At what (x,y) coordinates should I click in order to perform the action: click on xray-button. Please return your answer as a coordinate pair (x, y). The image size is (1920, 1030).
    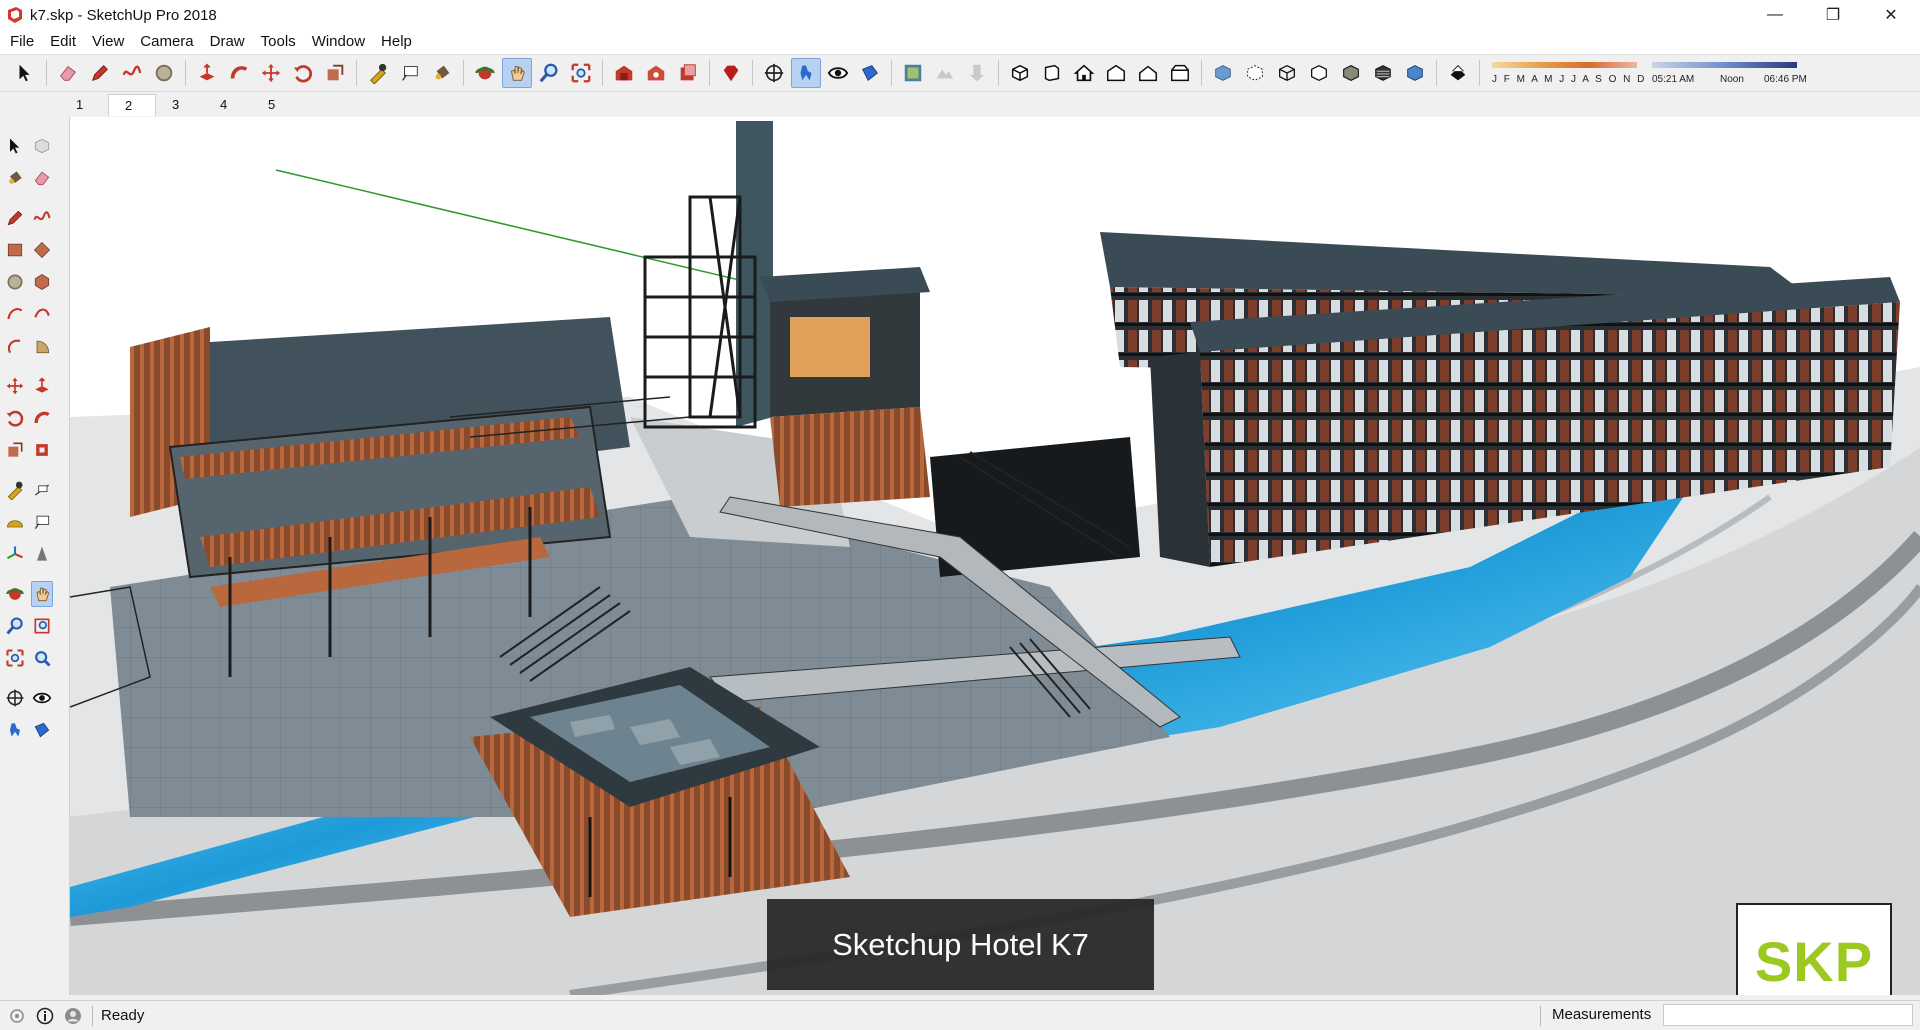
    Looking at the image, I should click on (1223, 73).